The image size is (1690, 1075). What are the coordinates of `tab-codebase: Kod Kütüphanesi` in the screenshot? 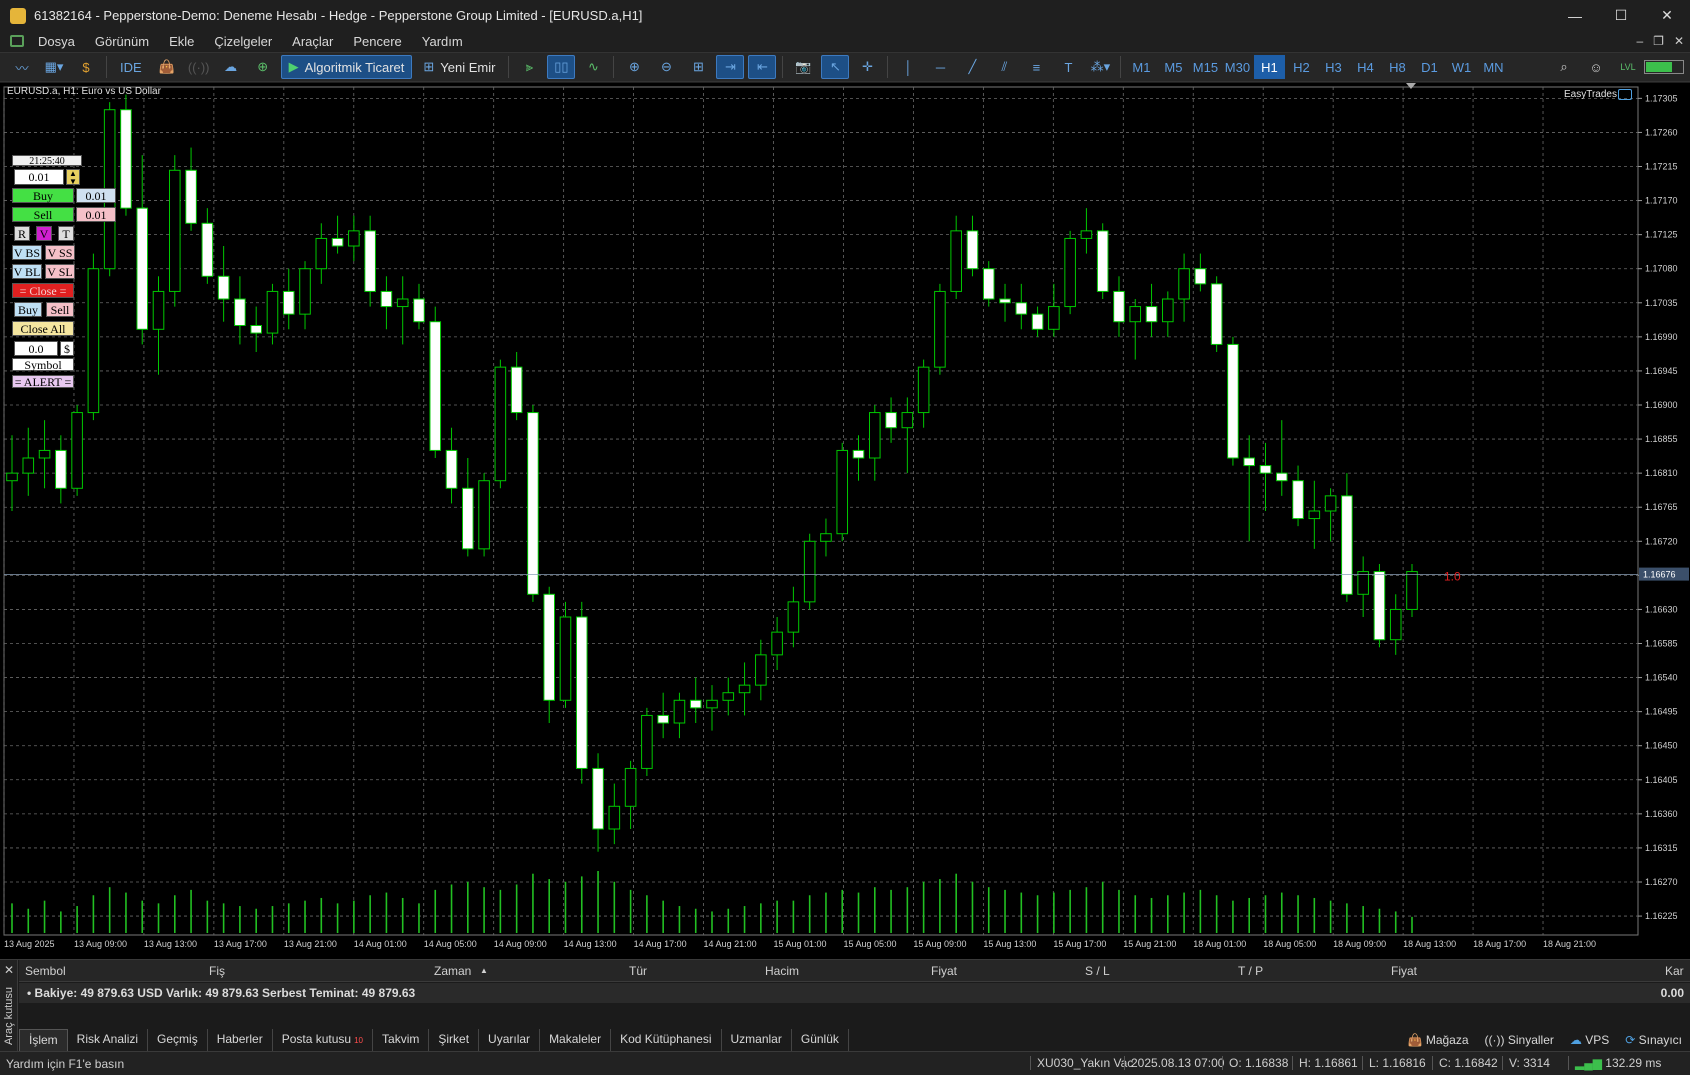 It's located at (666, 1040).